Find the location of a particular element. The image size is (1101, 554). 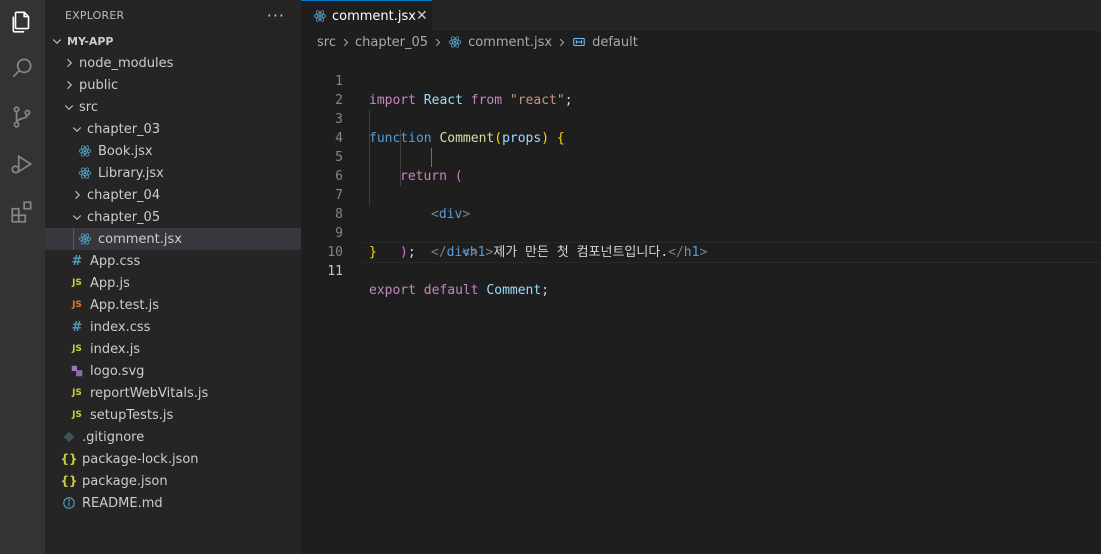

tree-item-label: chapter_03 is located at coordinates (124, 129).